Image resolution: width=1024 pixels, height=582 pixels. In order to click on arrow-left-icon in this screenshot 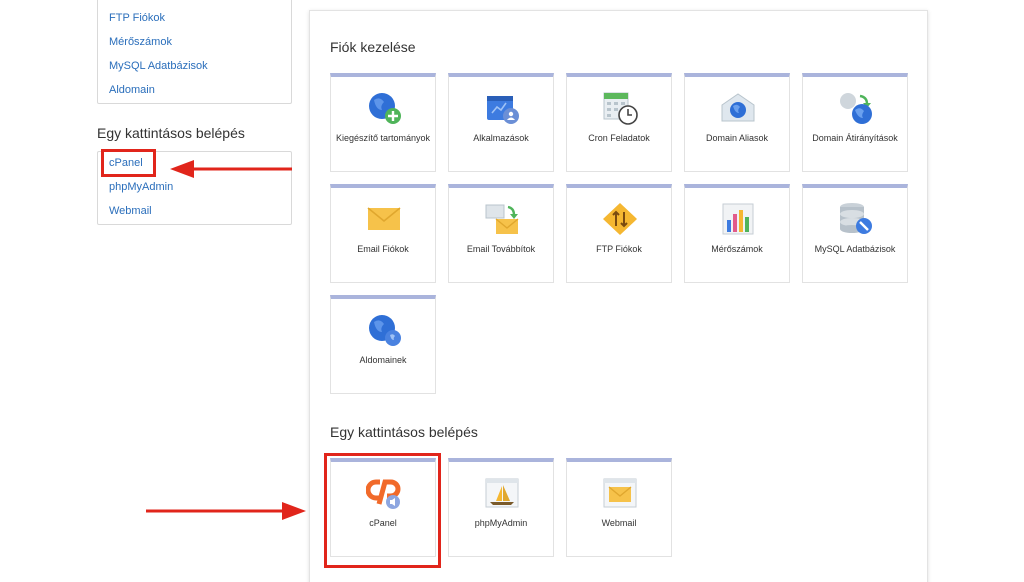, I will do `click(231, 169)`.